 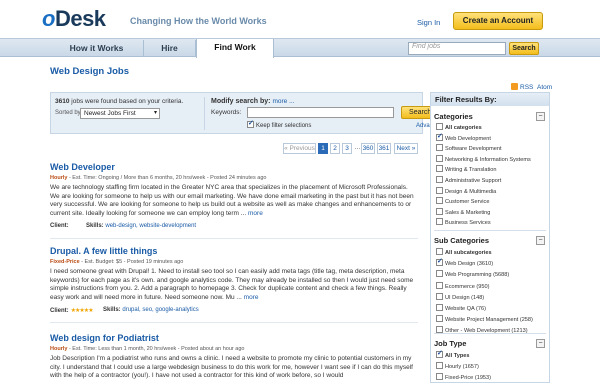 I want to click on category-filter-item: All categories, so click(x=459, y=127).